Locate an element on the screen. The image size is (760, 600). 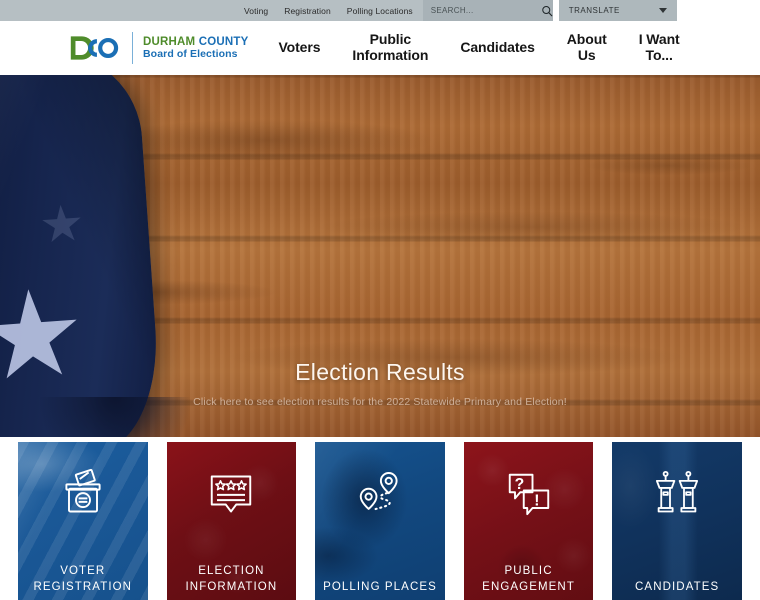
card-candidates: CANDIDATES is located at coordinates (677, 521).